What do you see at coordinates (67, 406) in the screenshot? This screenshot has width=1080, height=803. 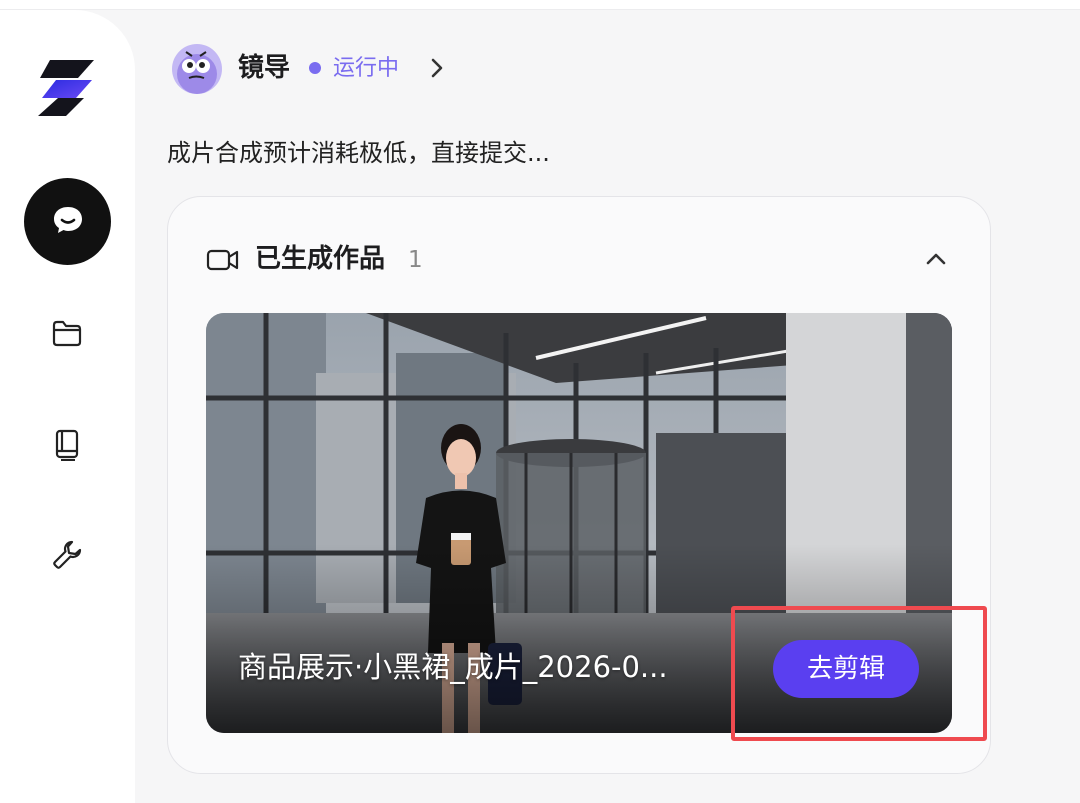 I see `sidebar` at bounding box center [67, 406].